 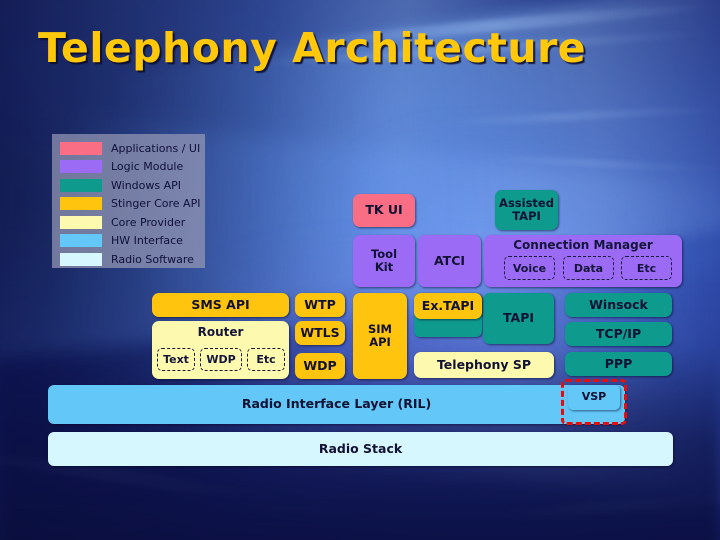 What do you see at coordinates (360, 449) in the screenshot?
I see `block-radio-stack: Radio Stack` at bounding box center [360, 449].